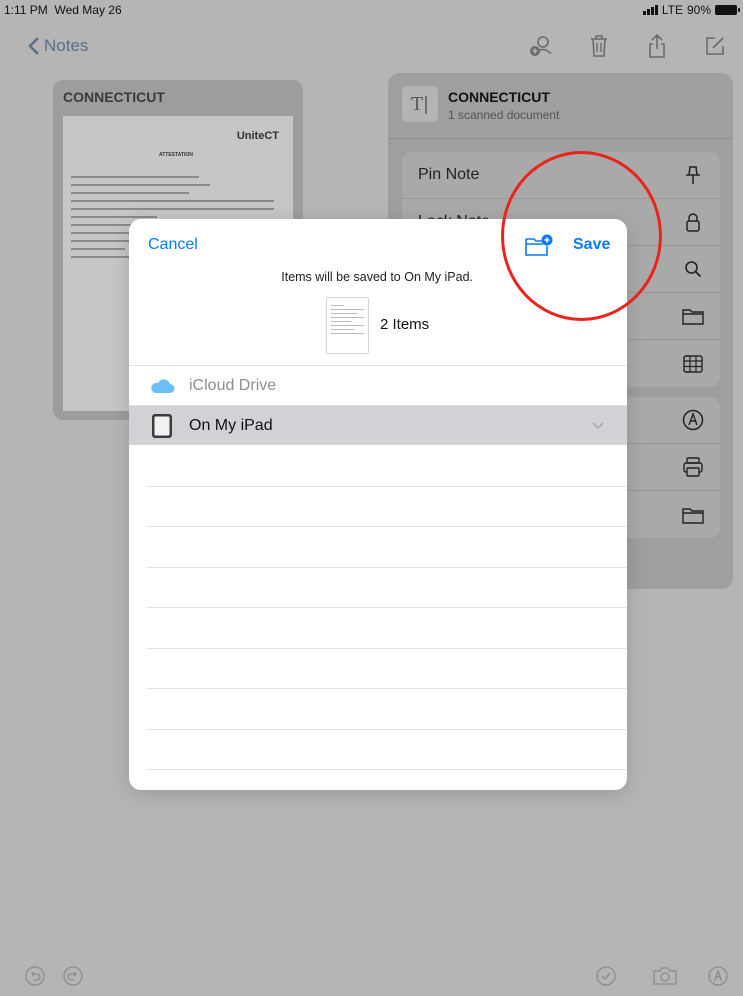 The height and width of the screenshot is (996, 743). Describe the element at coordinates (606, 976) in the screenshot. I see `checklist-icon` at that location.